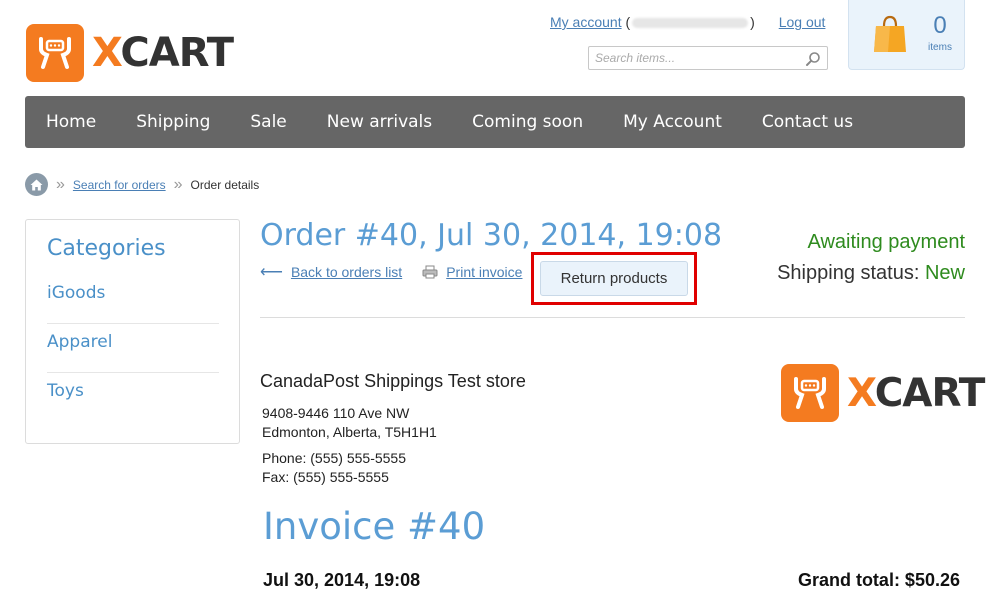 Image resolution: width=990 pixels, height=595 pixels. I want to click on order-status: Awaiting payment Shipping status: New, so click(871, 258).